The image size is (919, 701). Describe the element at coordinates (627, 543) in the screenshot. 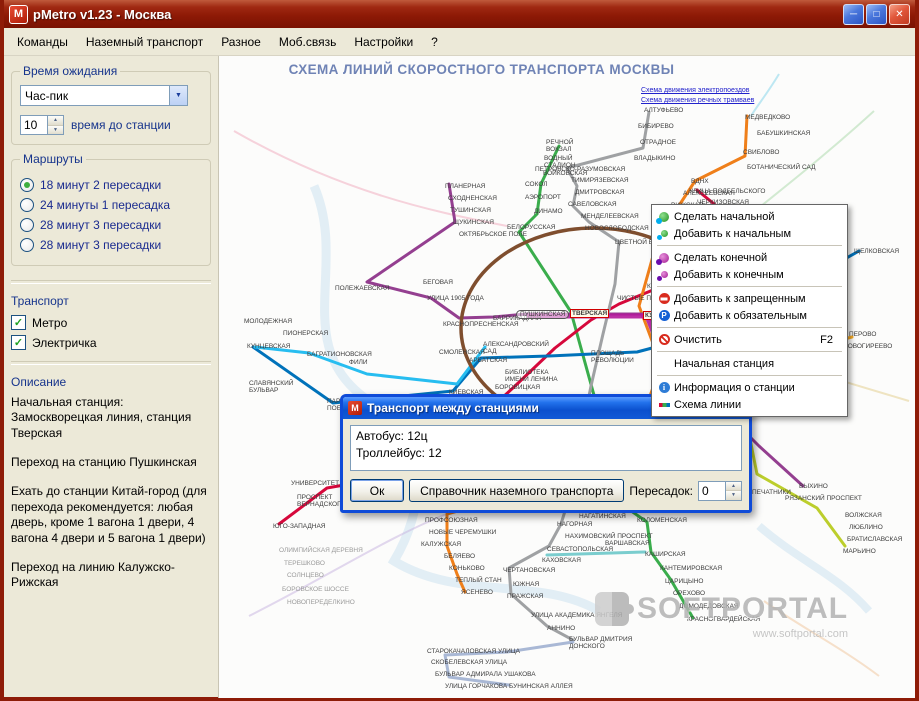

I see `station-label: ВАРШАВСКАЯ` at that location.